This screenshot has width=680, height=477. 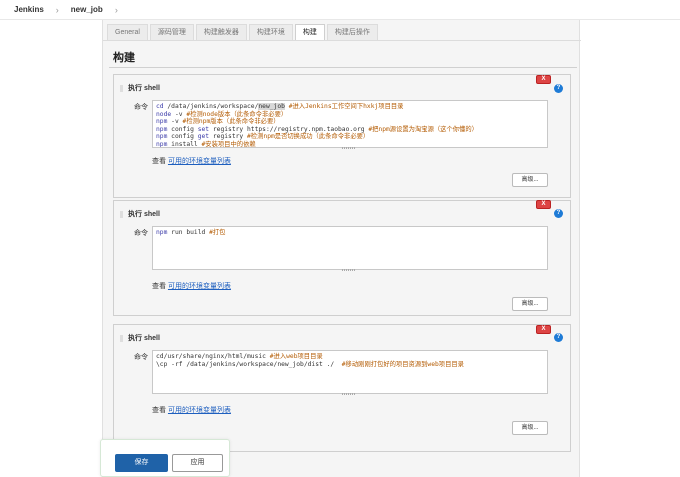 I want to click on command-textarea: npm run build #打包, so click(x=350, y=248).